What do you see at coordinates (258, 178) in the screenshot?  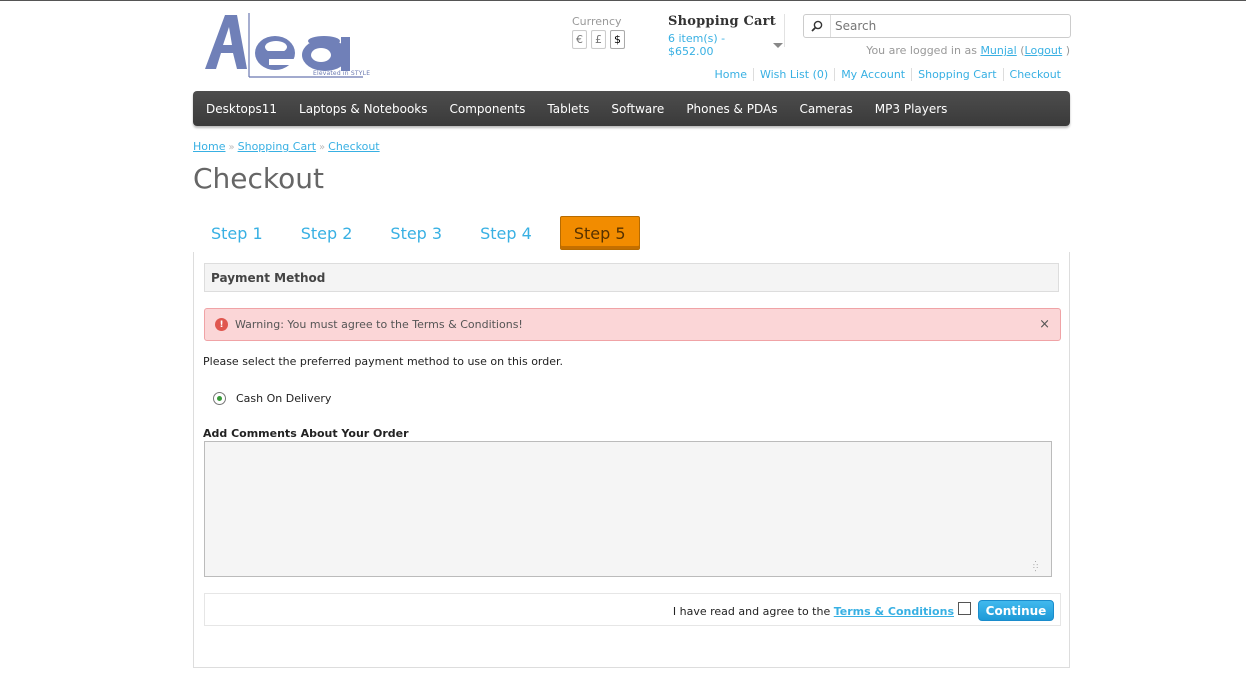 I see `page-title: Checkout` at bounding box center [258, 178].